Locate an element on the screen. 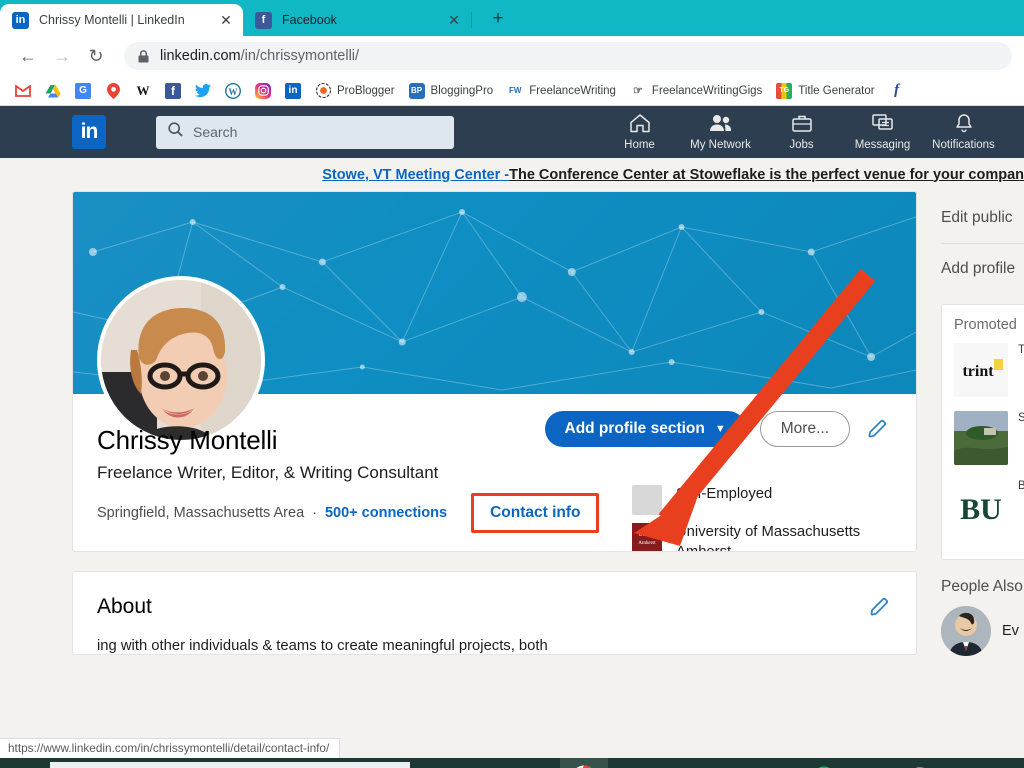 The image size is (1024, 768). promoted-item: trint T is located at coordinates (989, 370).